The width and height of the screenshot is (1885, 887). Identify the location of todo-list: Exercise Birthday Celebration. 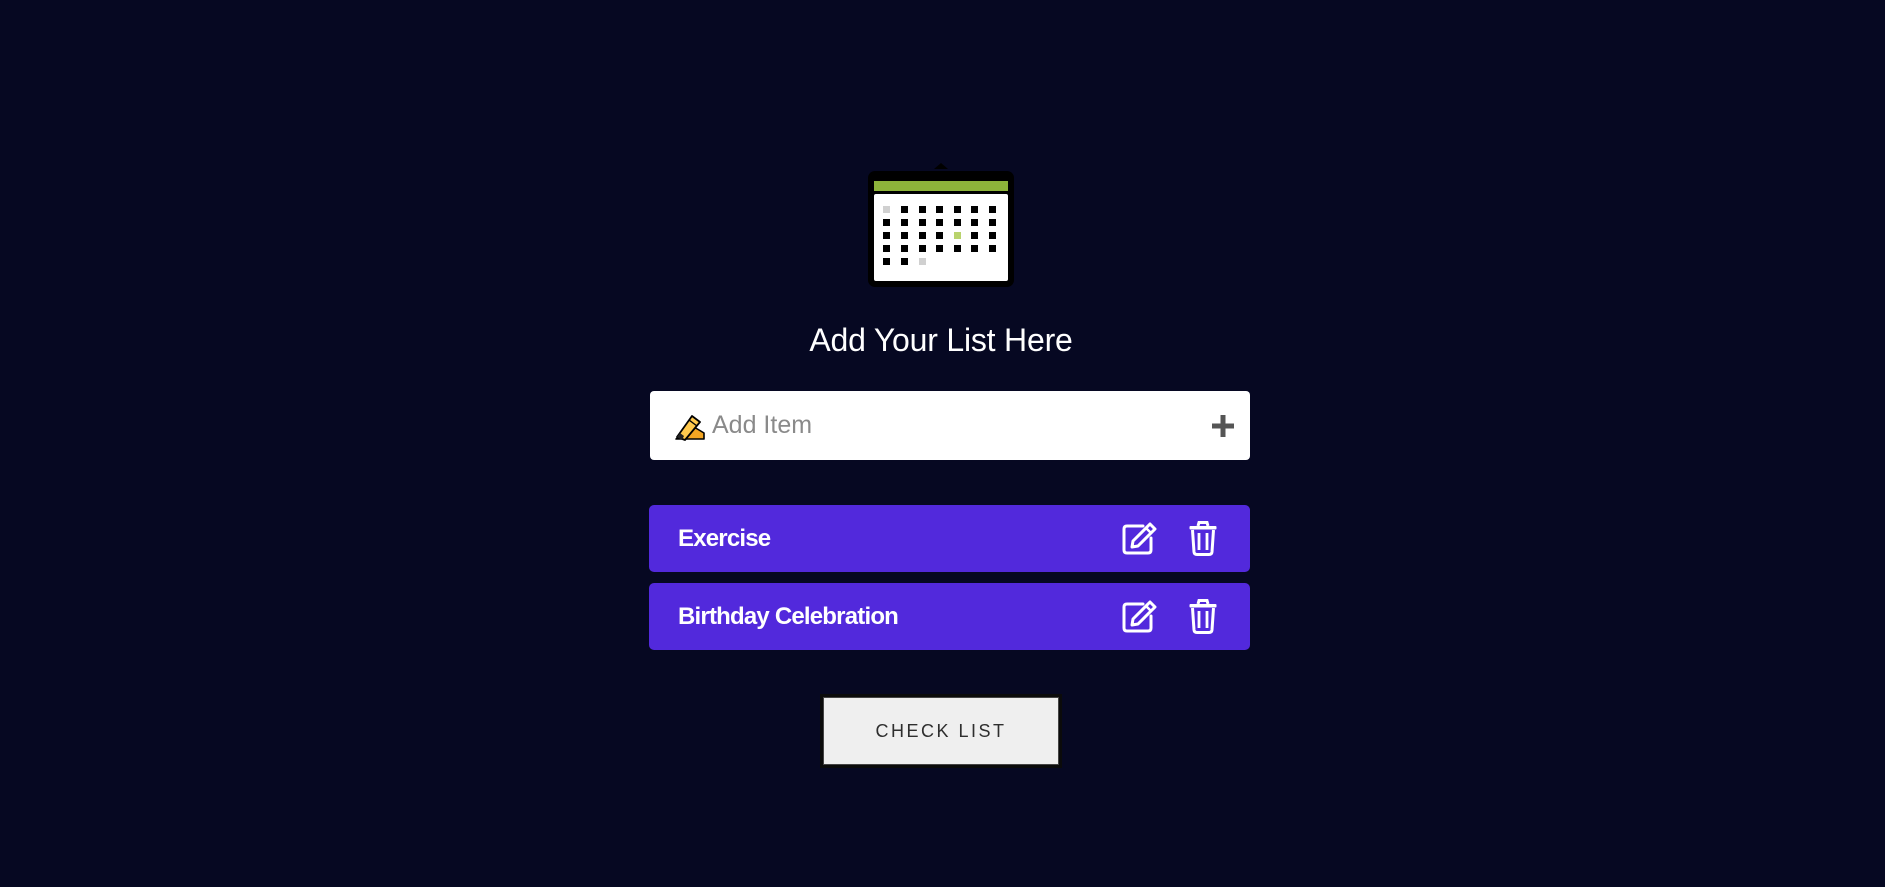
(949, 583).